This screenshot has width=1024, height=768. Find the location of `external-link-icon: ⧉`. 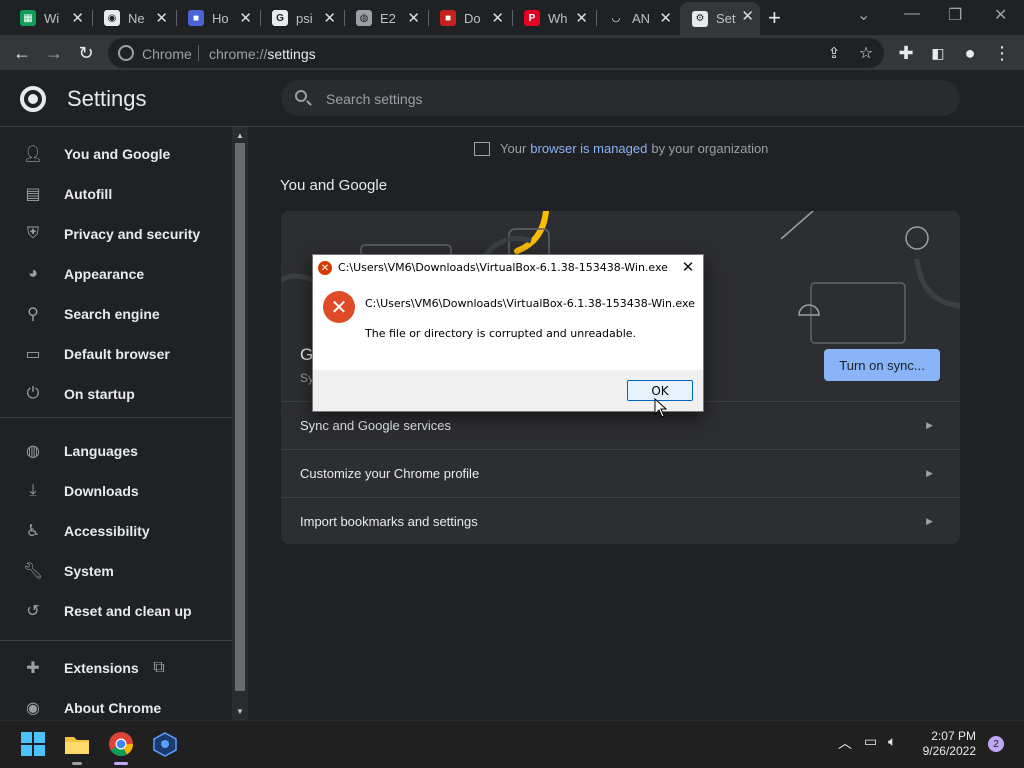

external-link-icon: ⧉ is located at coordinates (159, 667).